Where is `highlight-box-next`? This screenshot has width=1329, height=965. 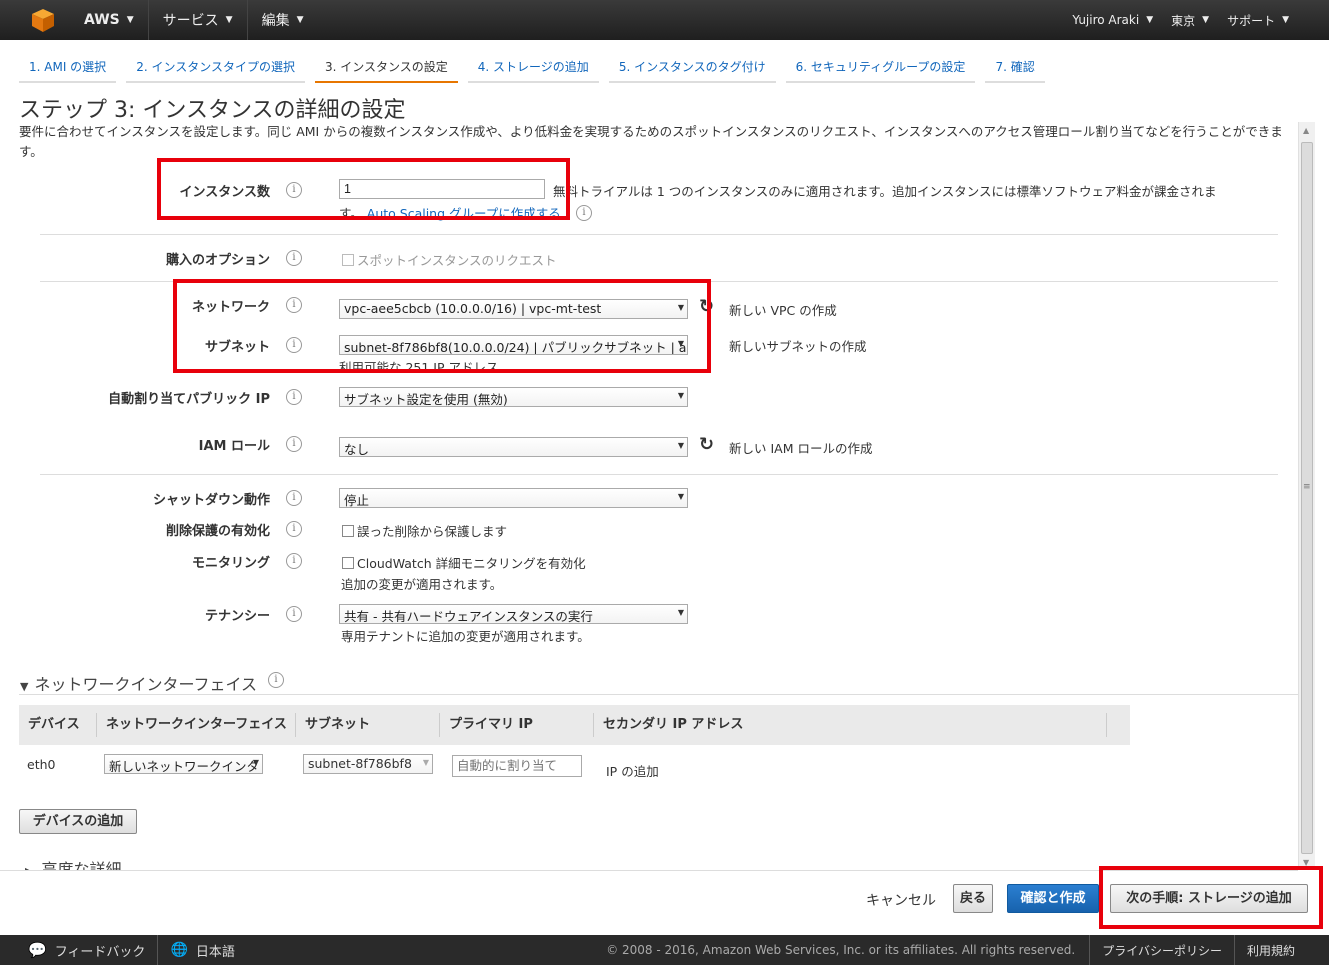 highlight-box-next is located at coordinates (1211, 897).